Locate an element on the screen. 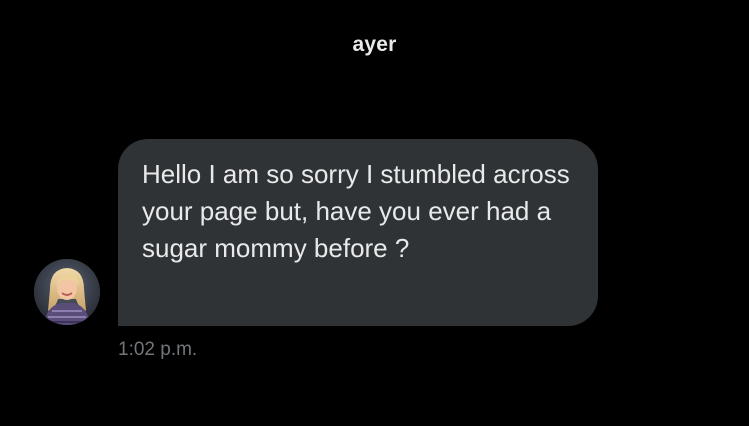 The width and height of the screenshot is (749, 426). user-avatar-photo-icon is located at coordinates (67, 292).